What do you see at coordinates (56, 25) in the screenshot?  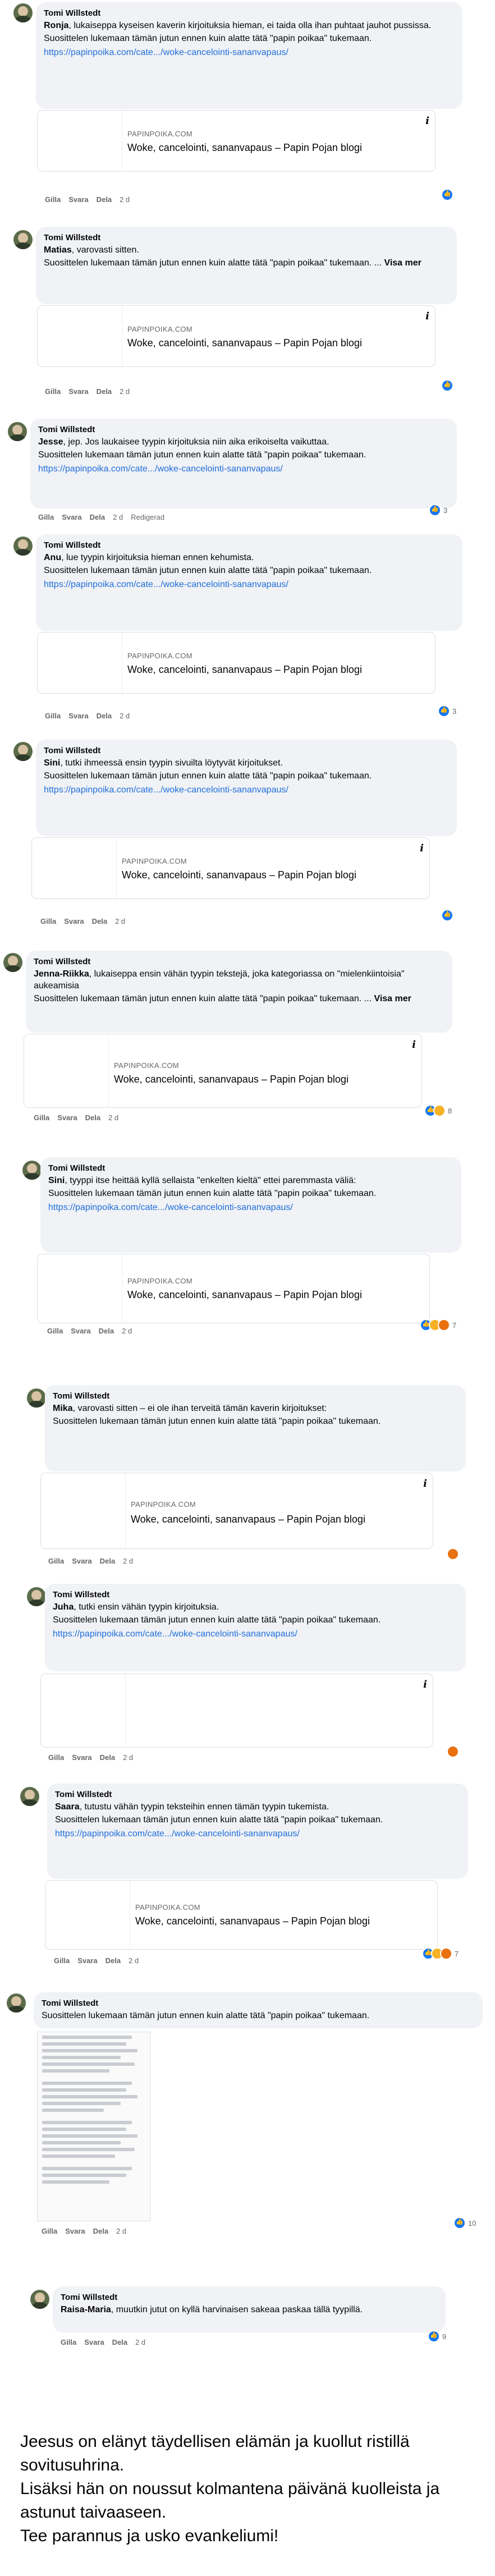 I see `mention: Ronja` at bounding box center [56, 25].